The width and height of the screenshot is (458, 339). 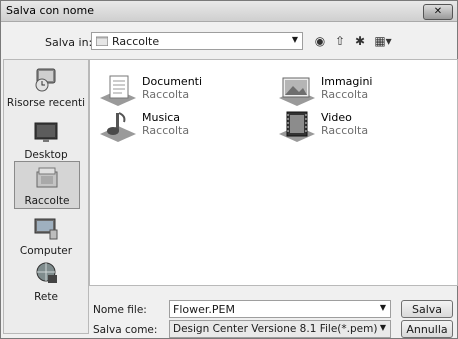 I want to click on place-label: Computer, so click(x=46, y=251).